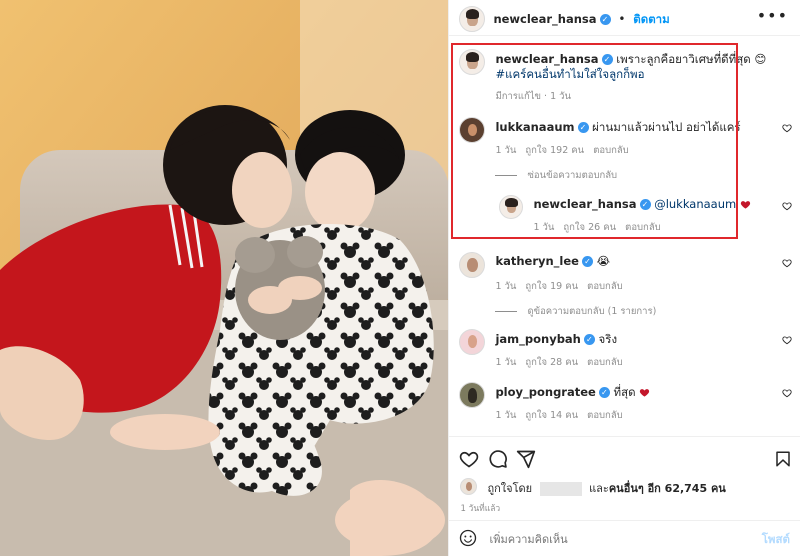  Describe the element at coordinates (569, 74) in the screenshot. I see `caption-hashtag: #แคร์คนอื่นทำไมใส่ใจลูกก็พอ` at that location.